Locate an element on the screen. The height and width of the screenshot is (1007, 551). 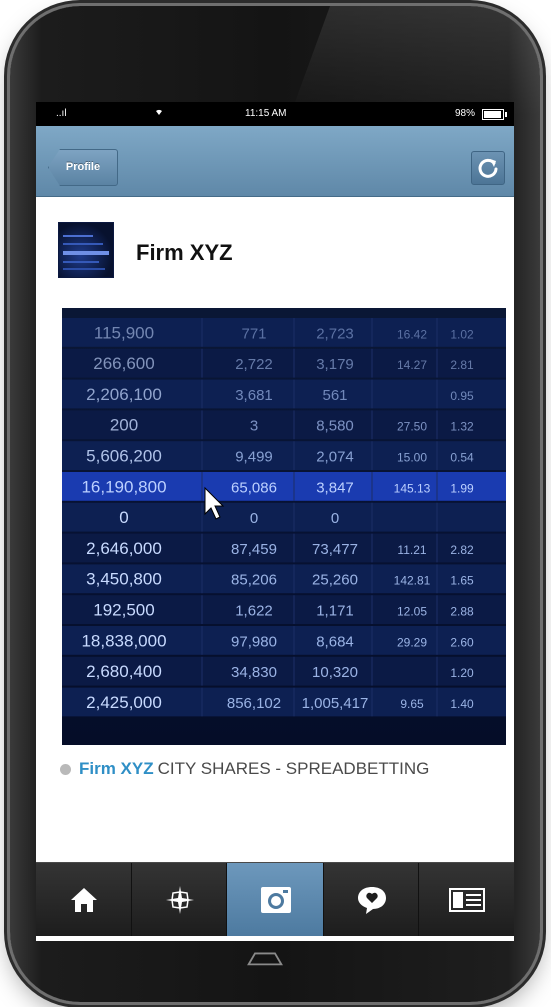
ticker-cell: 115,900 is located at coordinates (124, 332).